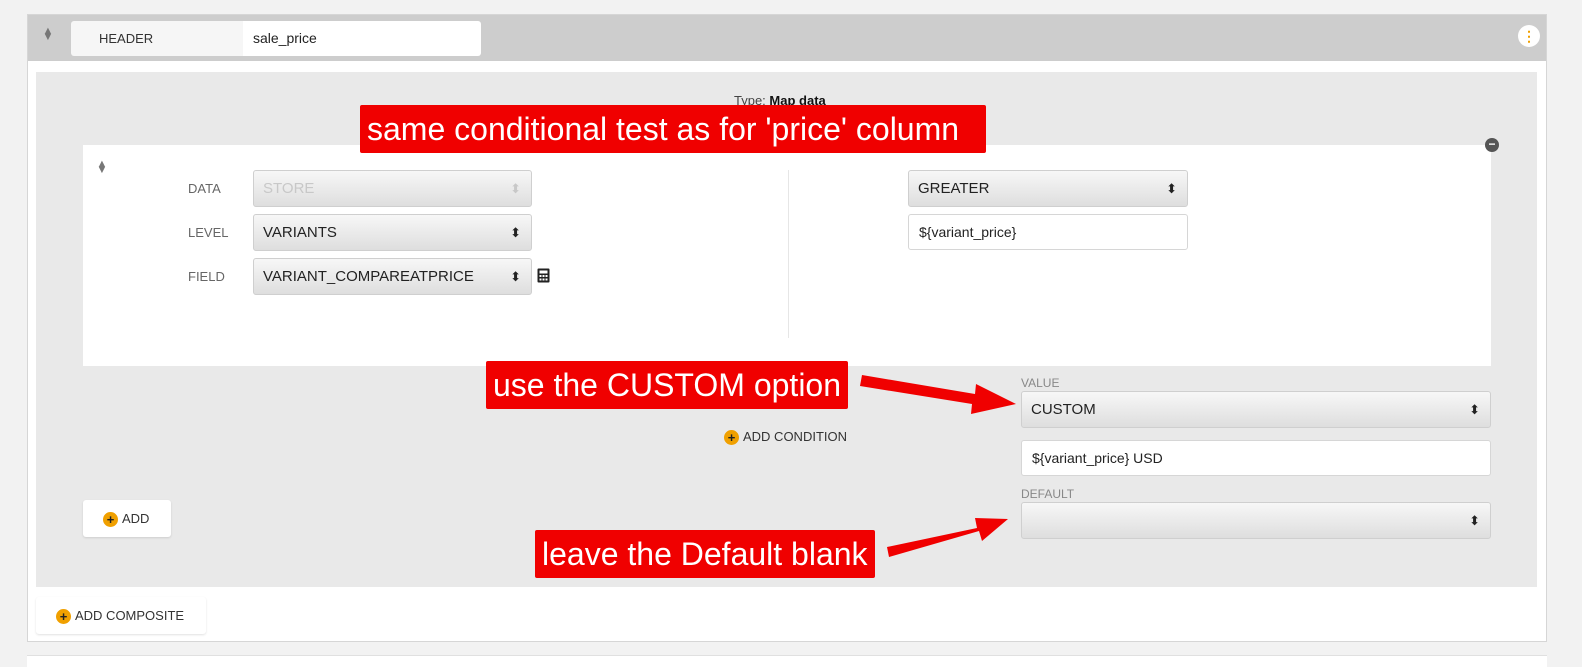 The image size is (1582, 667). What do you see at coordinates (938, 466) in the screenshot?
I see `annotation-arrows` at bounding box center [938, 466].